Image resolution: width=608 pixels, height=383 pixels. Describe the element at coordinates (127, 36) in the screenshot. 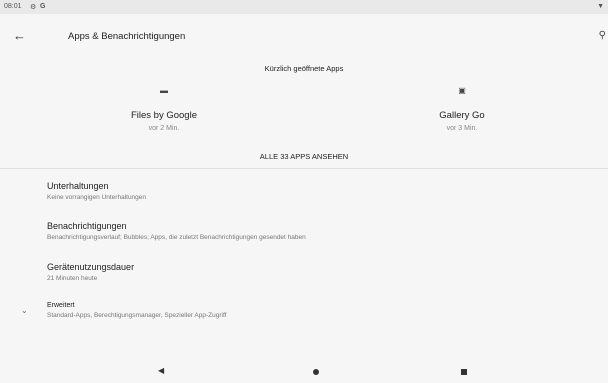

I see `page-title: Apps & Benachrichtigungen` at that location.